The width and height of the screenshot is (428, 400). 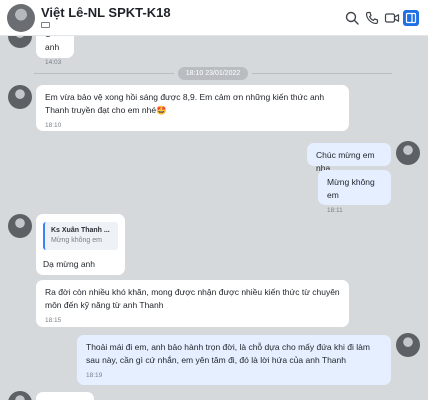 What do you see at coordinates (213, 73) in the screenshot?
I see `date-separator: 18:10 23/01/2022` at bounding box center [213, 73].